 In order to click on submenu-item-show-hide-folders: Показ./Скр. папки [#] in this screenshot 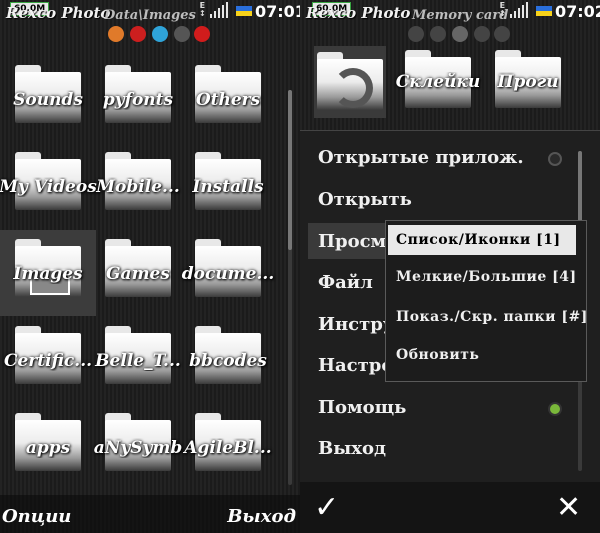, I will do `click(492, 317)`.